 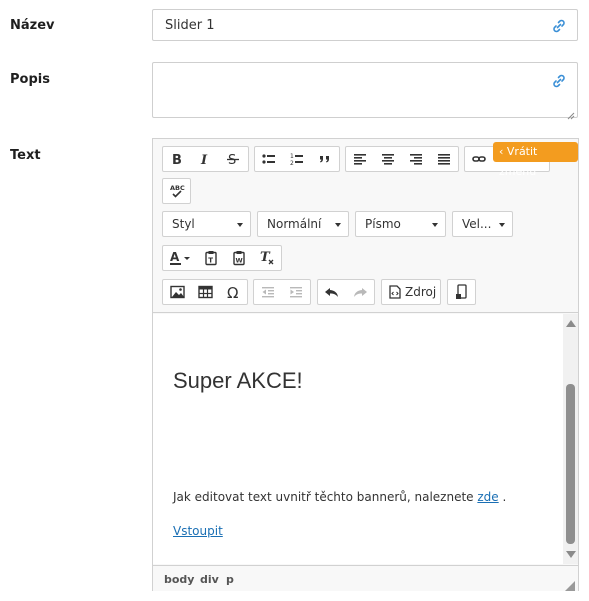 I want to click on colors-paste-group: A T W T, so click(x=222, y=258).